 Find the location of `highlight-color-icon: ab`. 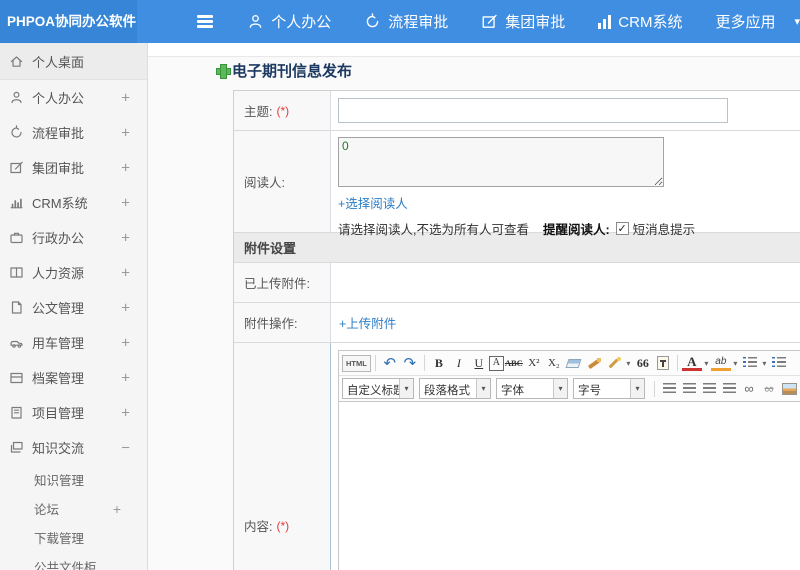

highlight-color-icon: ab is located at coordinates (720, 363).